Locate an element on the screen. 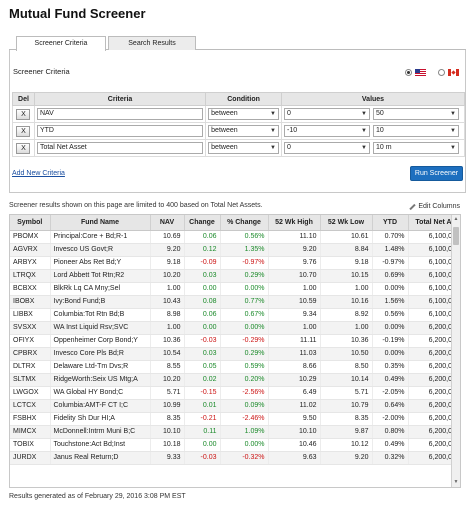 The height and width of the screenshot is (518, 474). cell-fund-name: BlkRk Lq CA Mny;Sel is located at coordinates (100, 289).